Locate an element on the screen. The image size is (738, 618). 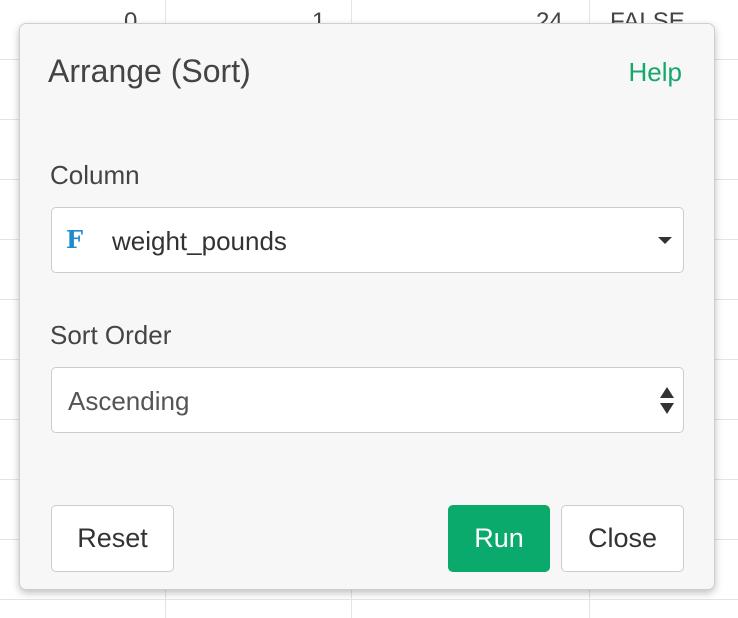
float-type-icon: F is located at coordinates (75, 239).